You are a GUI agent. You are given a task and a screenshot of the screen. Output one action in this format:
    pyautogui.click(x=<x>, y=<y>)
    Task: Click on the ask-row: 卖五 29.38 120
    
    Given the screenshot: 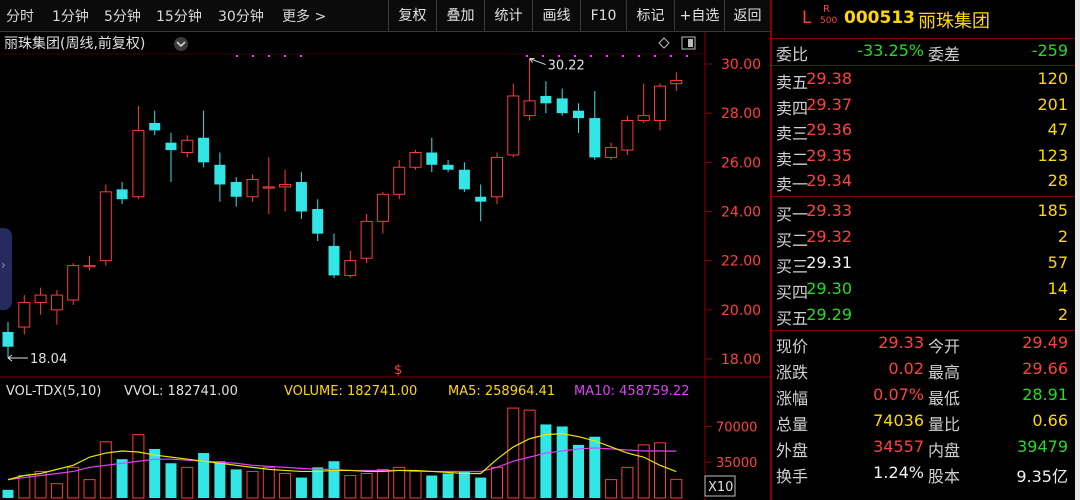 What is the action you would take?
    pyautogui.click(x=922, y=80)
    